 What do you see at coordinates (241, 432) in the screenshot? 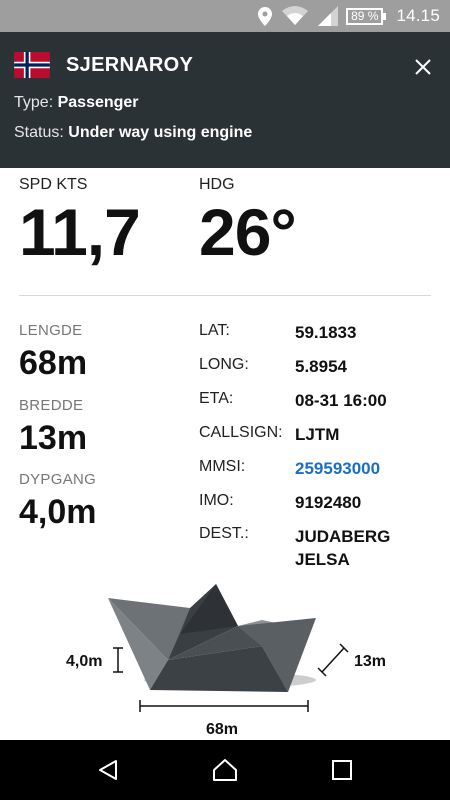
I see `callsign-label: CALLSIGN:` at bounding box center [241, 432].